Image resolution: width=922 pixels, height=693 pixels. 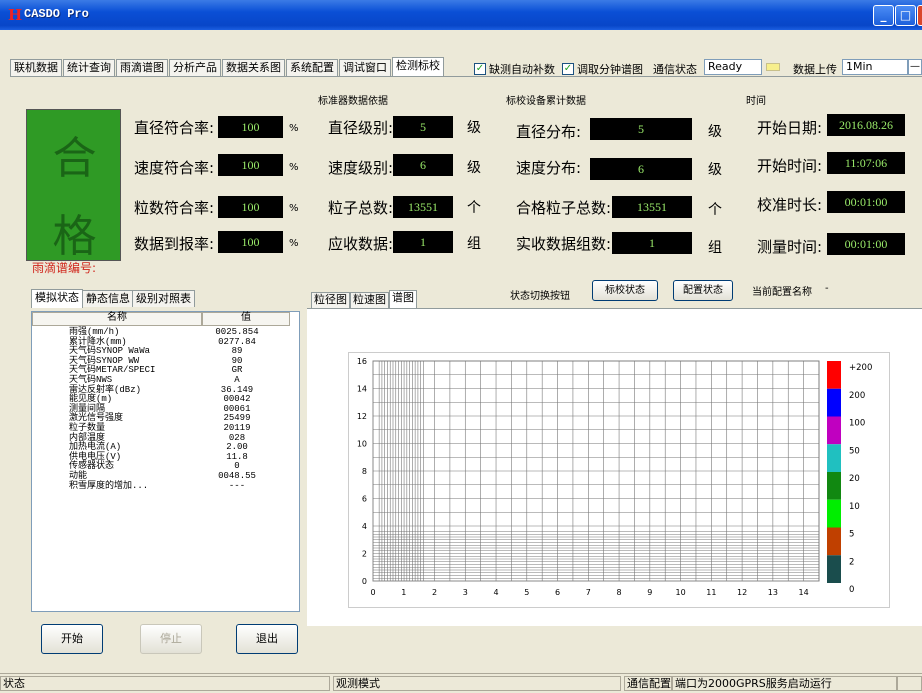 What do you see at coordinates (790, 166) in the screenshot?
I see `start-time-label: 开始时间:` at bounding box center [790, 166].